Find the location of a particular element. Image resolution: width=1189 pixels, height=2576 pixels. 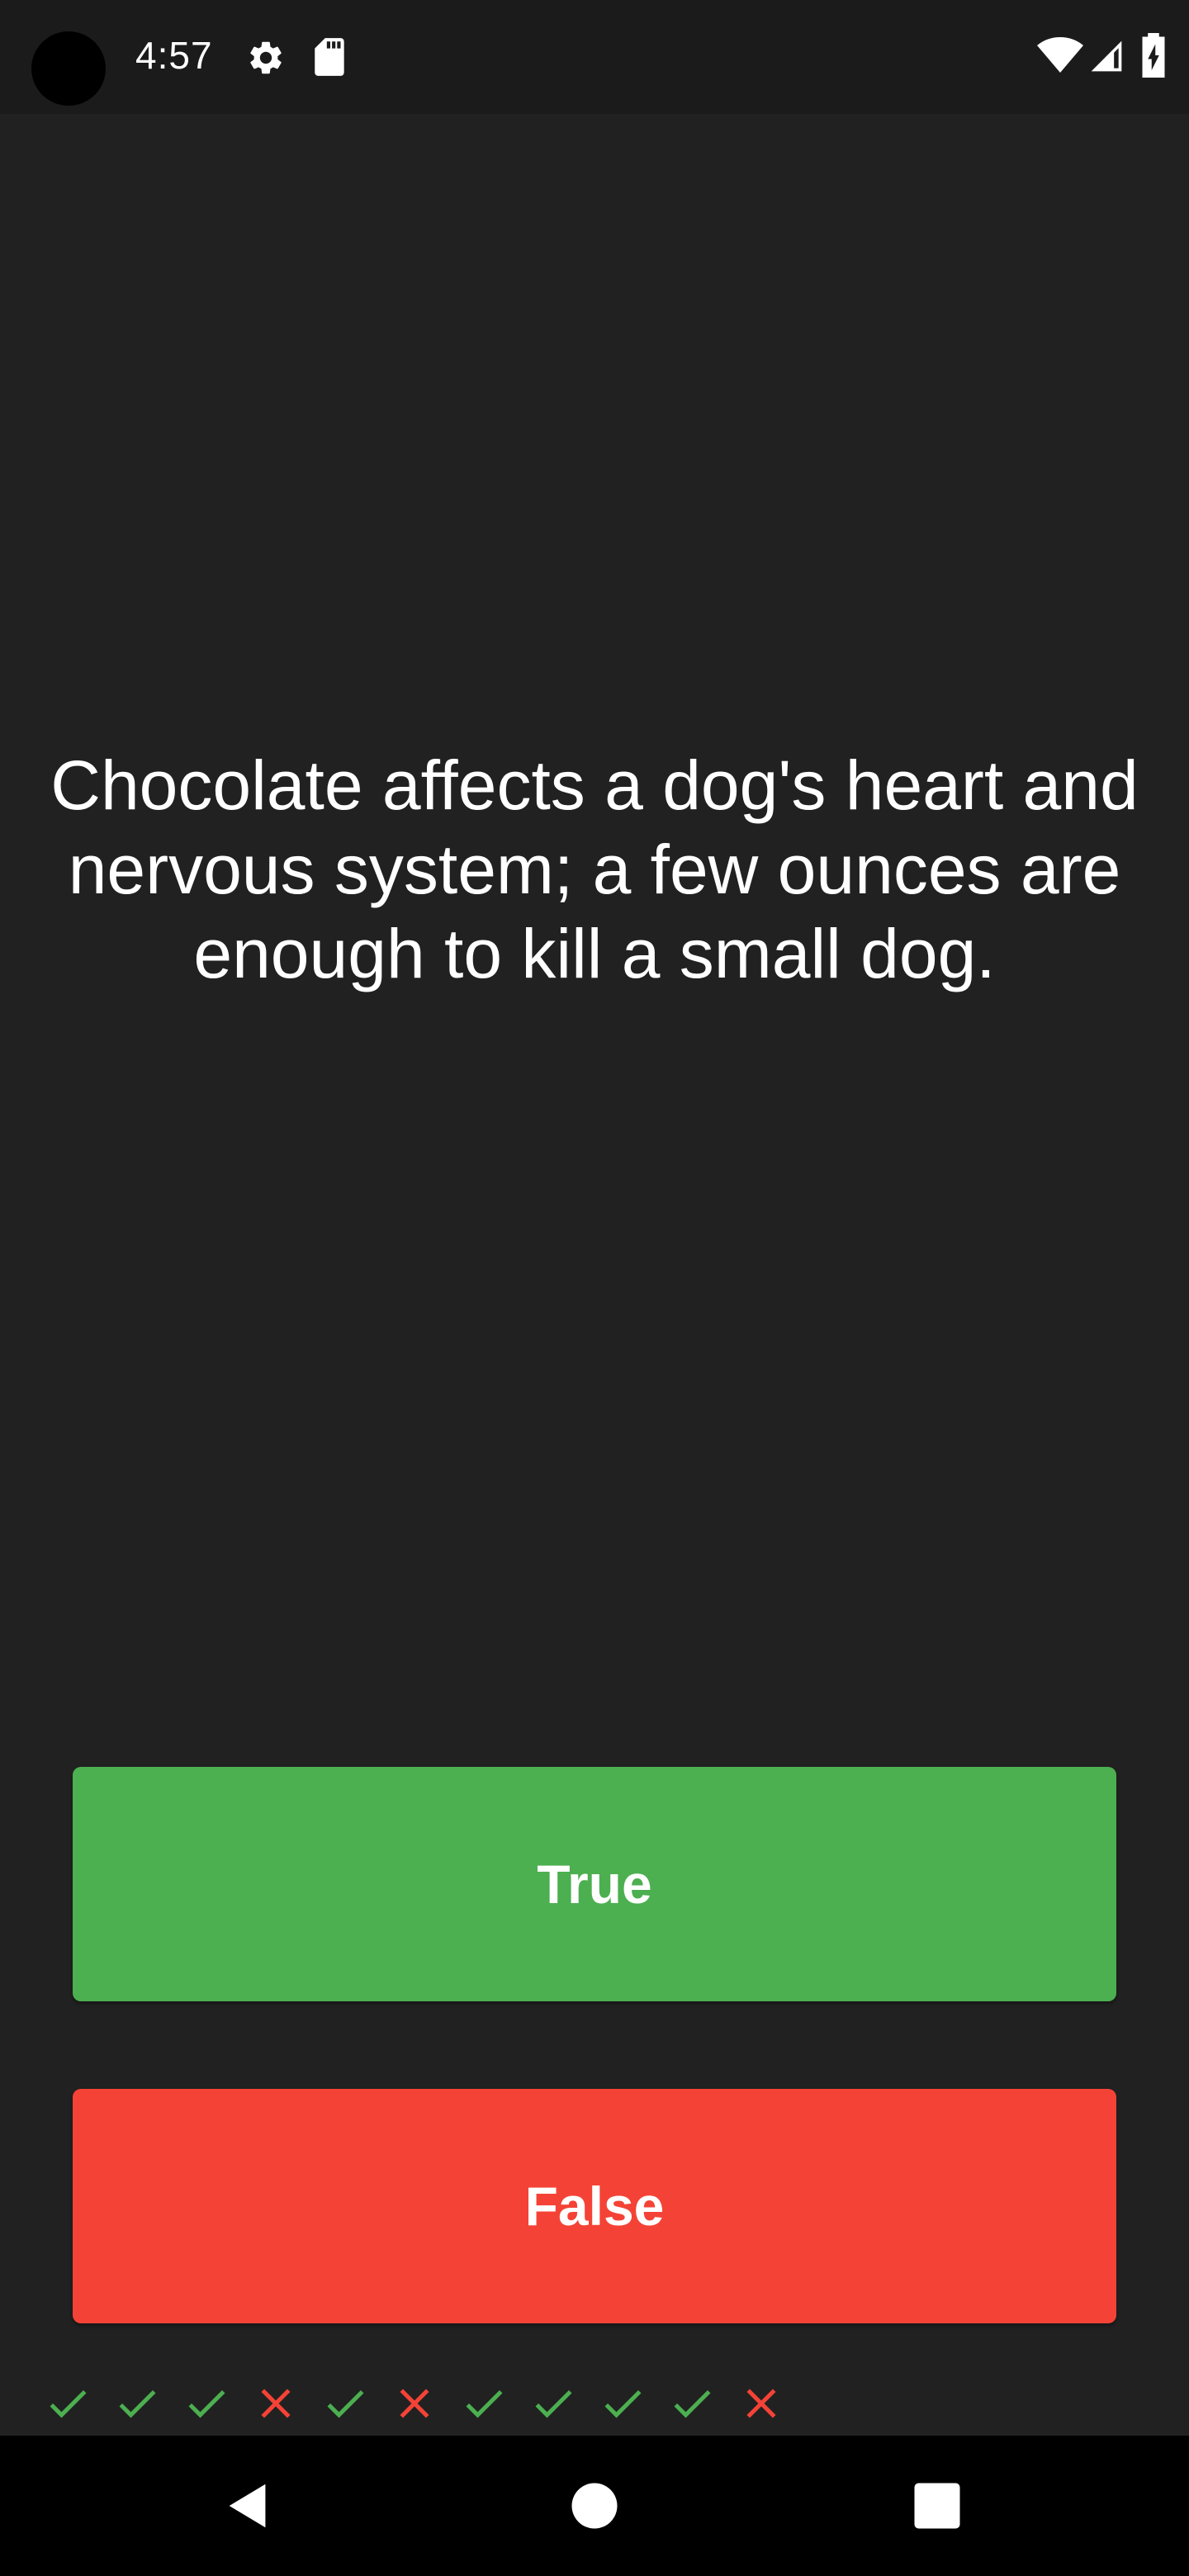

camera-cutout is located at coordinates (68, 68).